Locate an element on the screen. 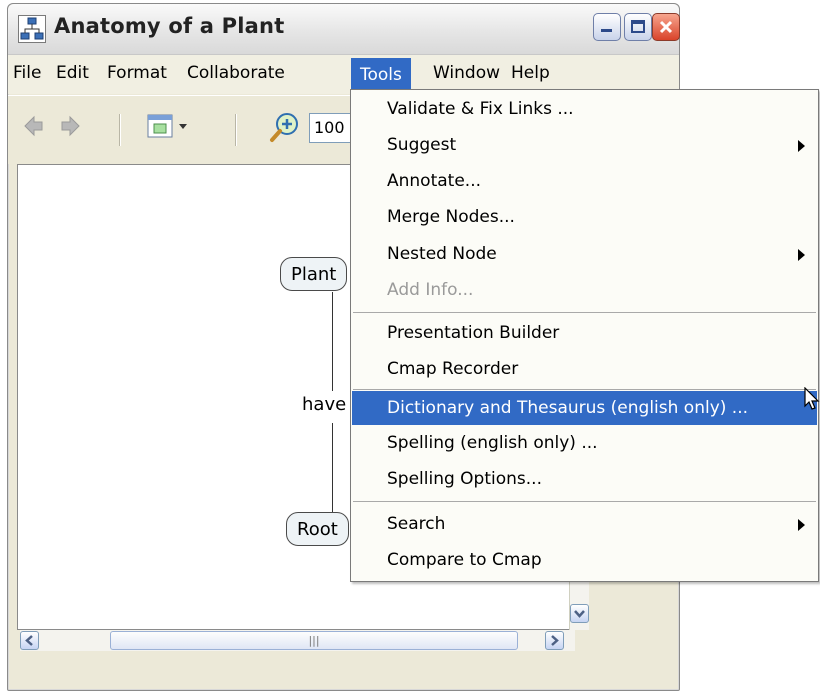 This screenshot has height=700, width=820. mouse-pointer-icon is located at coordinates (812, 402).